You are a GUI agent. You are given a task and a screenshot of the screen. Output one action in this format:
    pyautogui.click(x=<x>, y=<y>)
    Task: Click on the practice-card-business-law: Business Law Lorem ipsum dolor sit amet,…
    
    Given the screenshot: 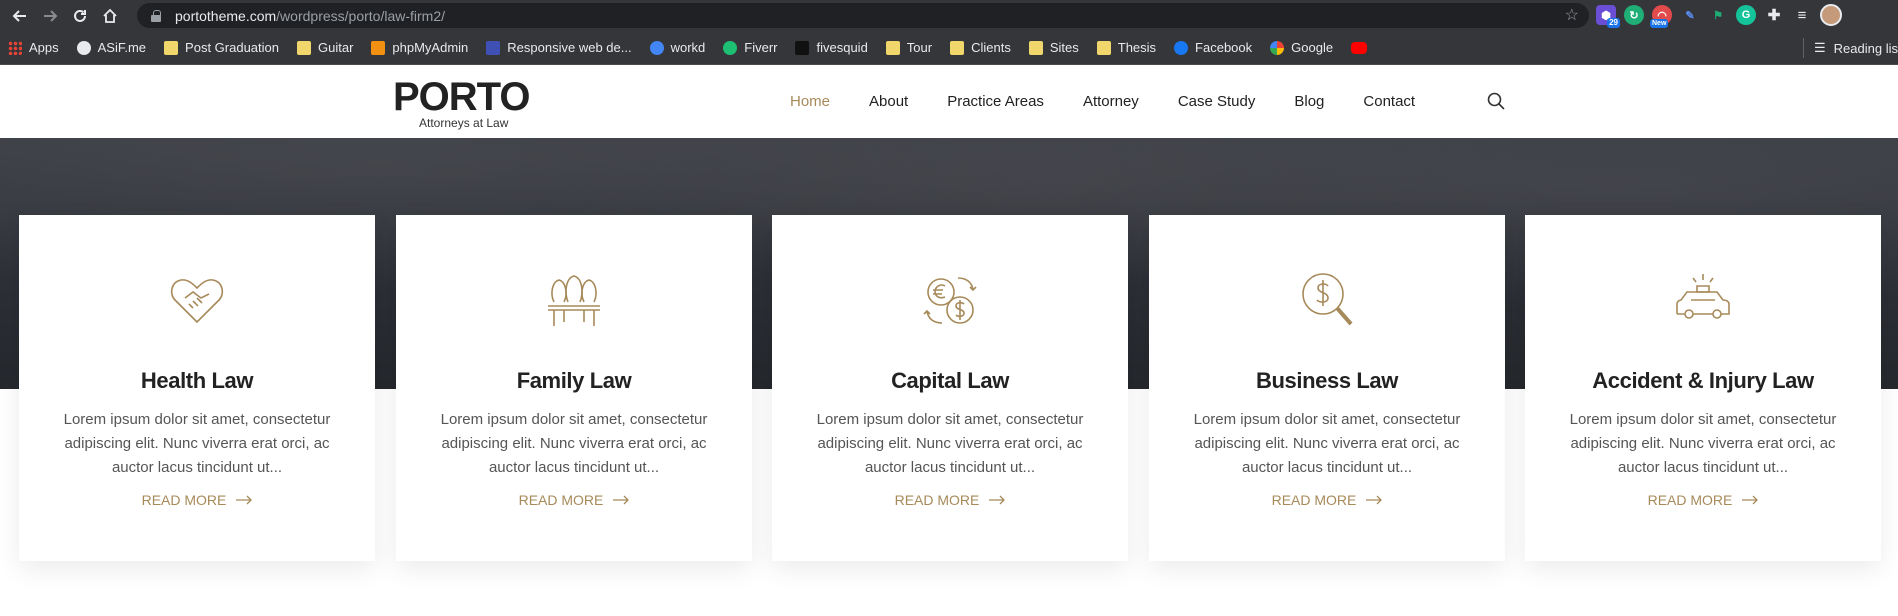 What is the action you would take?
    pyautogui.click(x=1327, y=388)
    